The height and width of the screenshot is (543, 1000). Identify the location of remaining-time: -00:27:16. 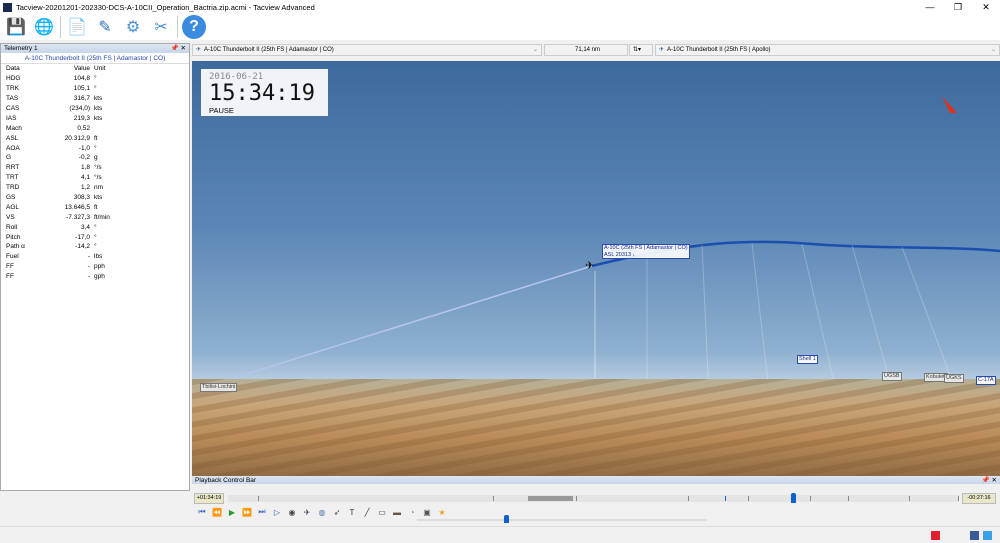
(979, 498).